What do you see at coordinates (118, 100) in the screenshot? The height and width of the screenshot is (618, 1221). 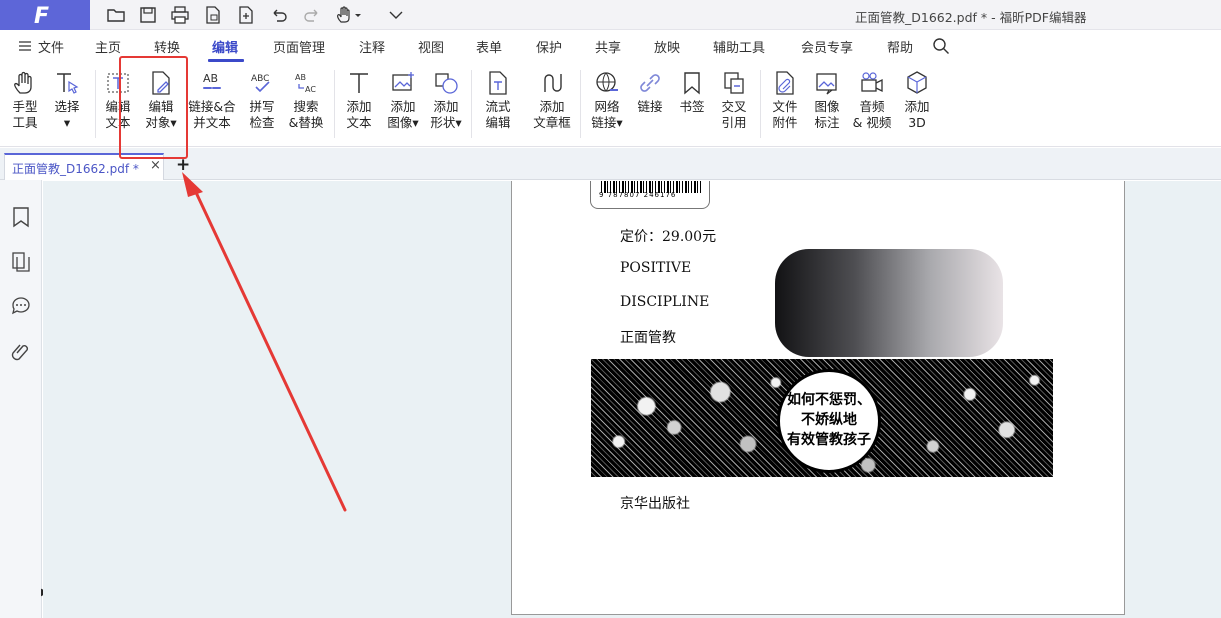 I see `edit-text-button: 编辑 文本` at bounding box center [118, 100].